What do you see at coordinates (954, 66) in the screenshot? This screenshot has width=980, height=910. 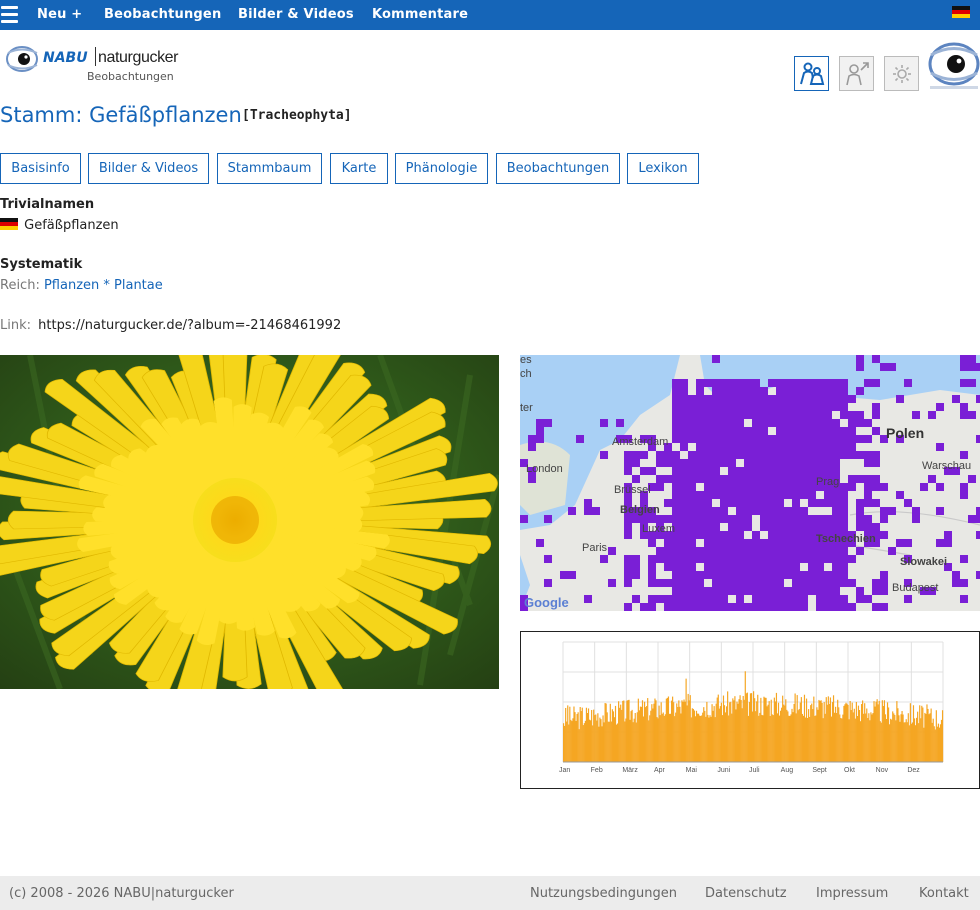 I see `naturgucker-badge-icon` at bounding box center [954, 66].